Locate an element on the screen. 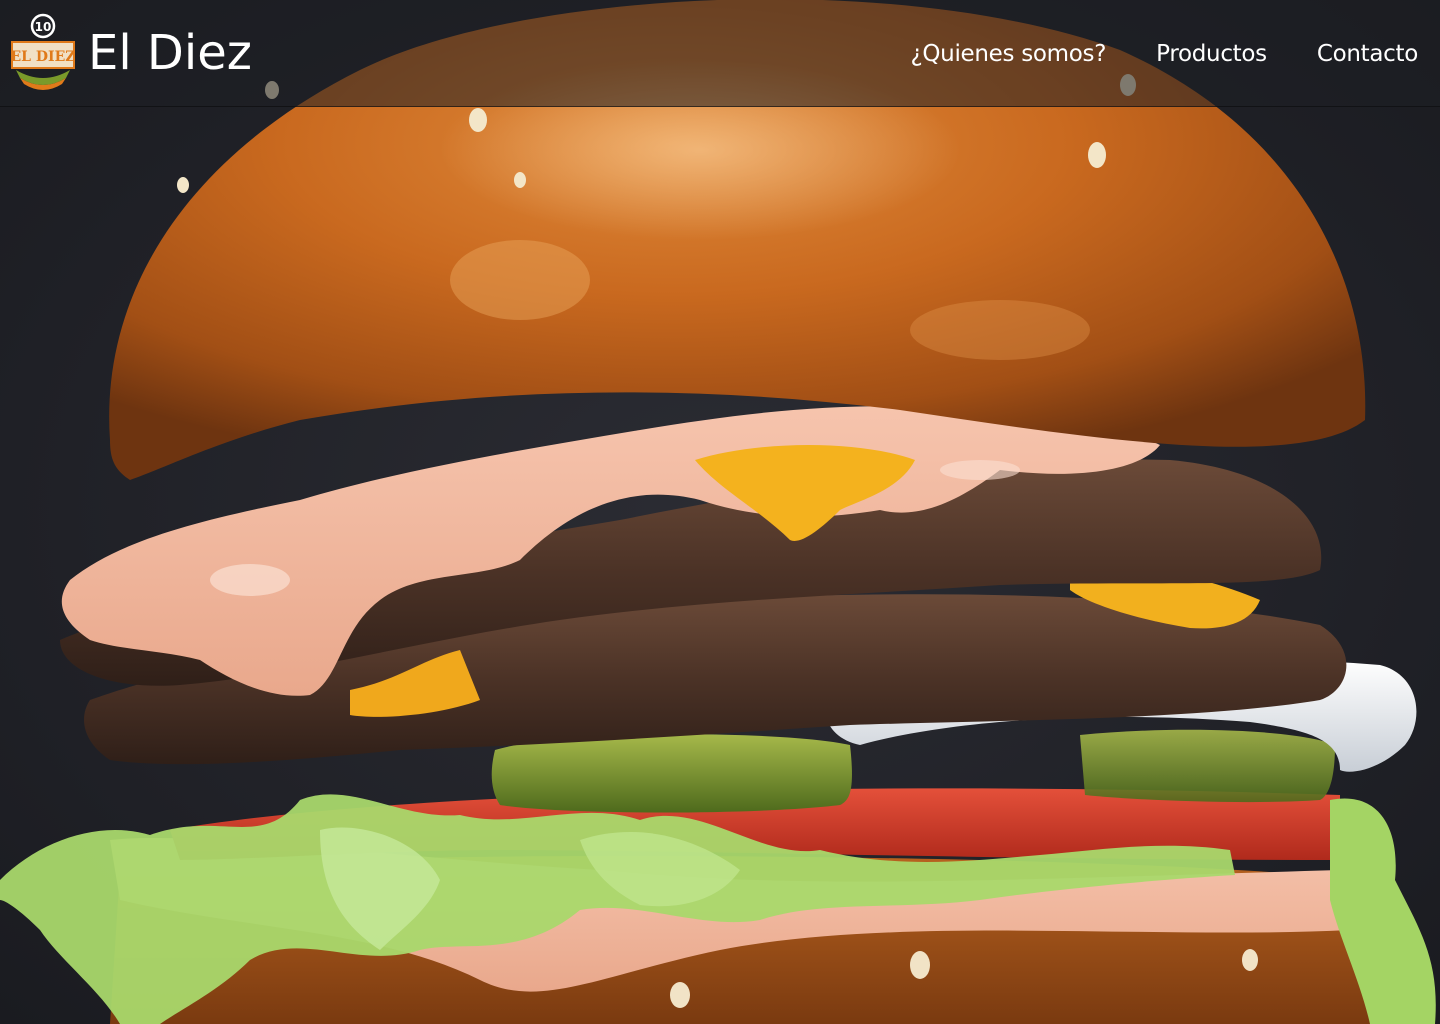 The width and height of the screenshot is (1440, 1024). nav-link-products: Productos is located at coordinates (1211, 54).